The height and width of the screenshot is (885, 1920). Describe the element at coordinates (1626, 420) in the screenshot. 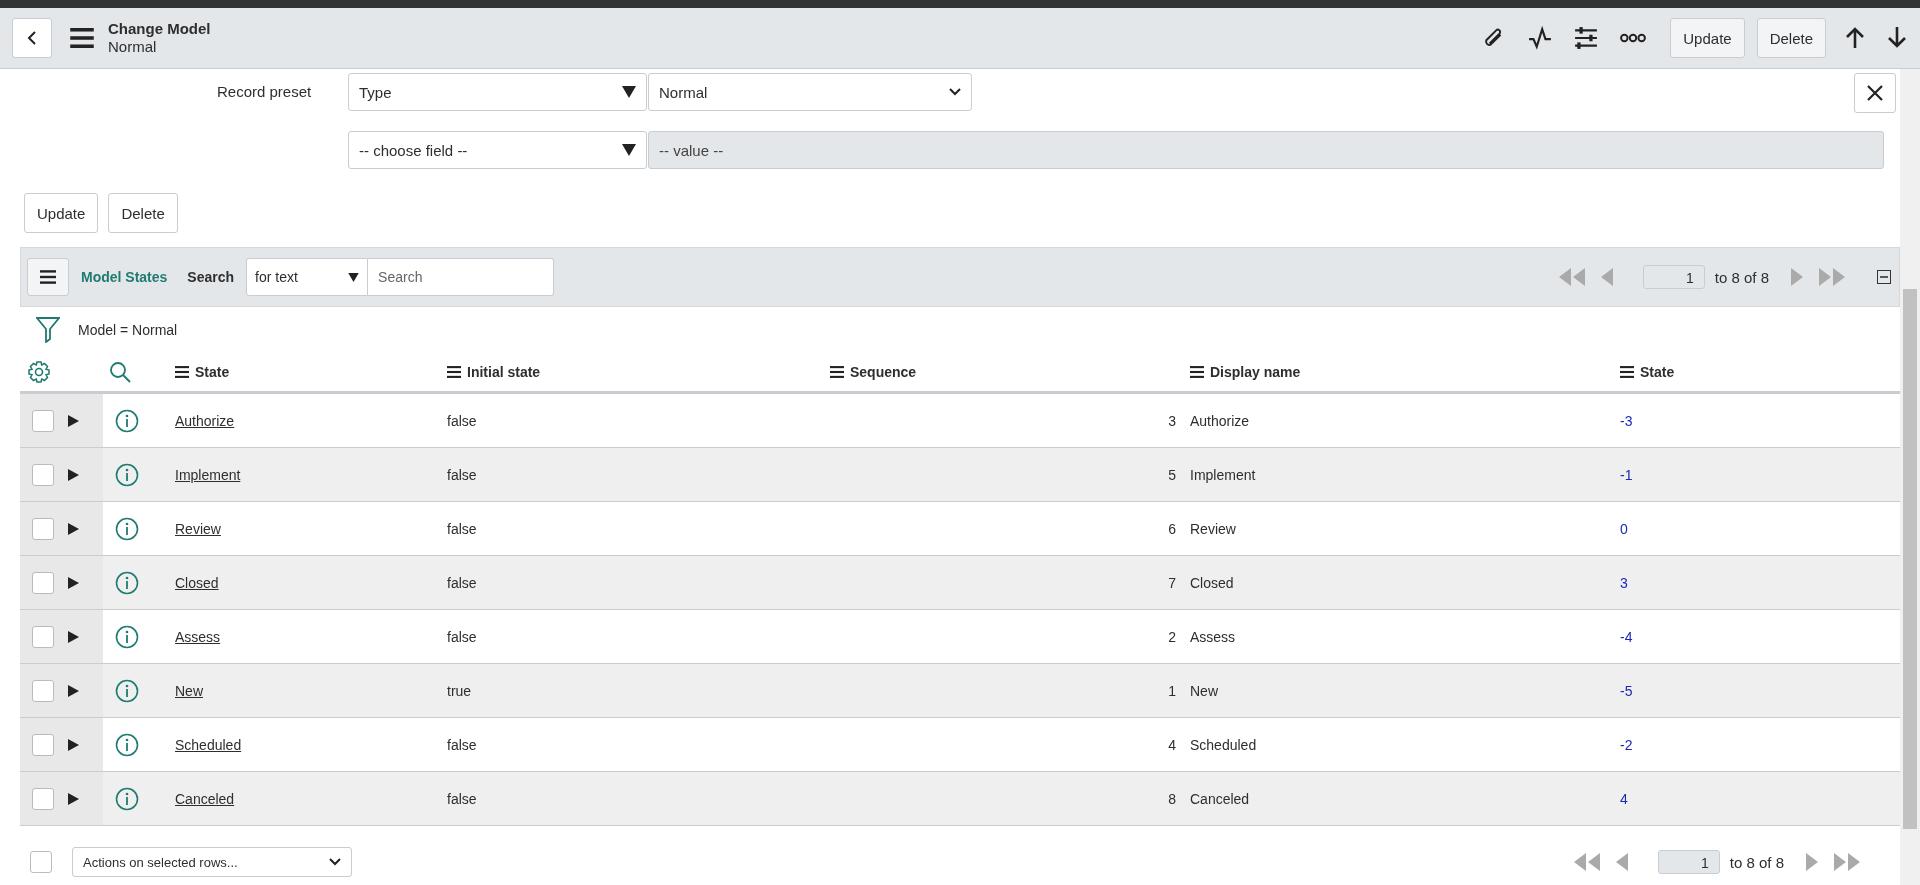

I see `table-cell: -3` at that location.